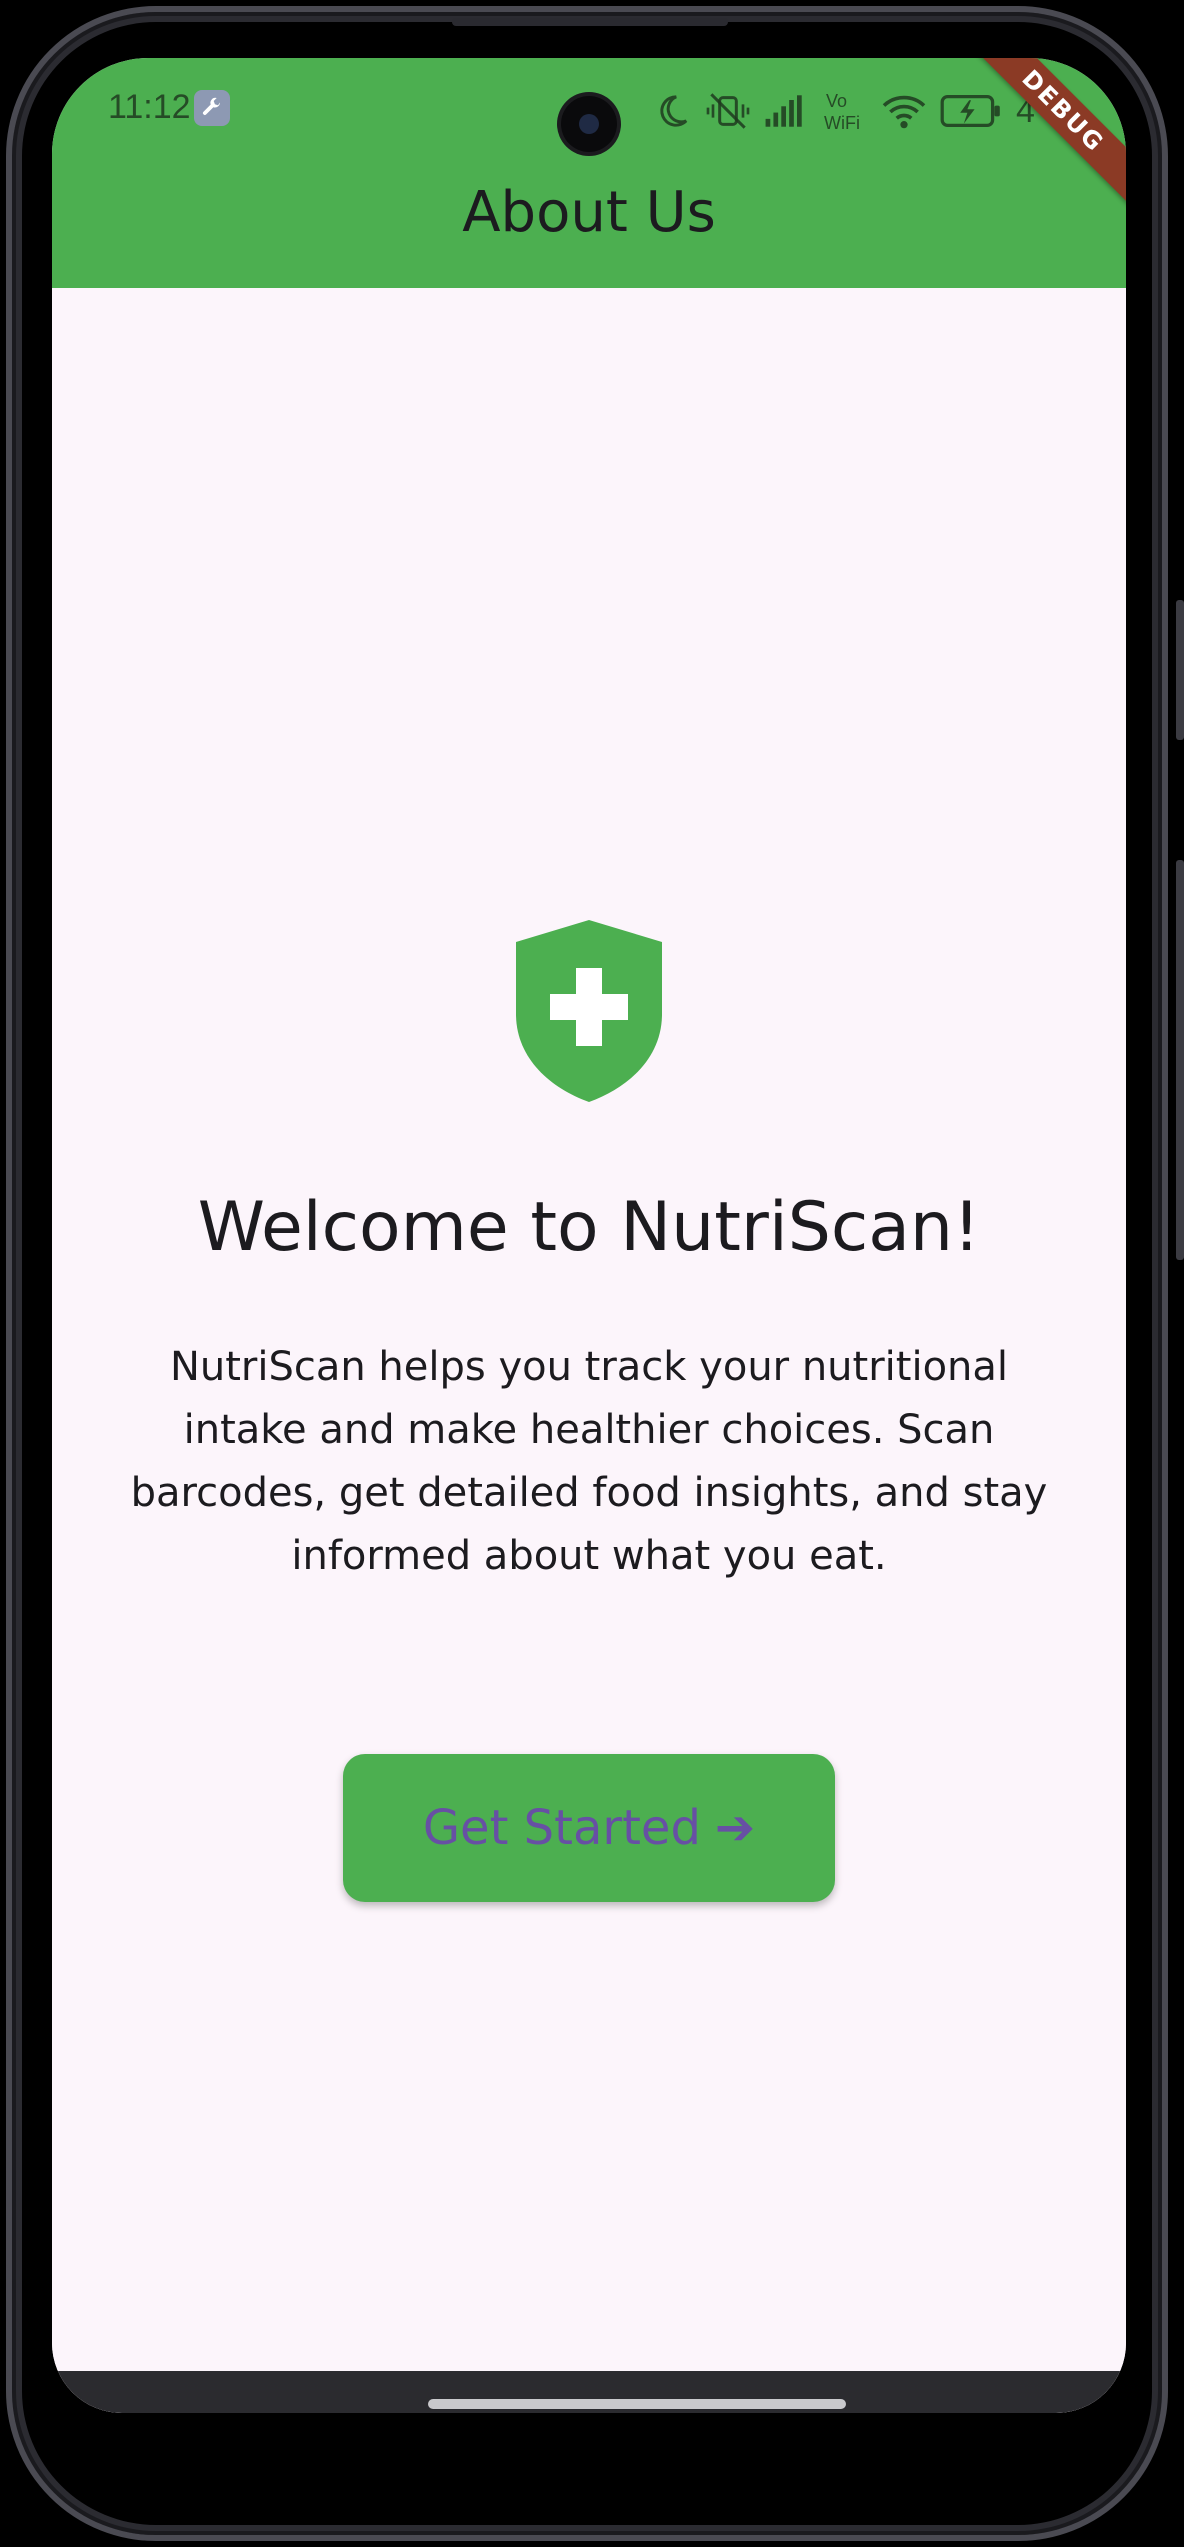  I want to click on welcome-heading: Welcome to NutriScan!, so click(589, 1227).